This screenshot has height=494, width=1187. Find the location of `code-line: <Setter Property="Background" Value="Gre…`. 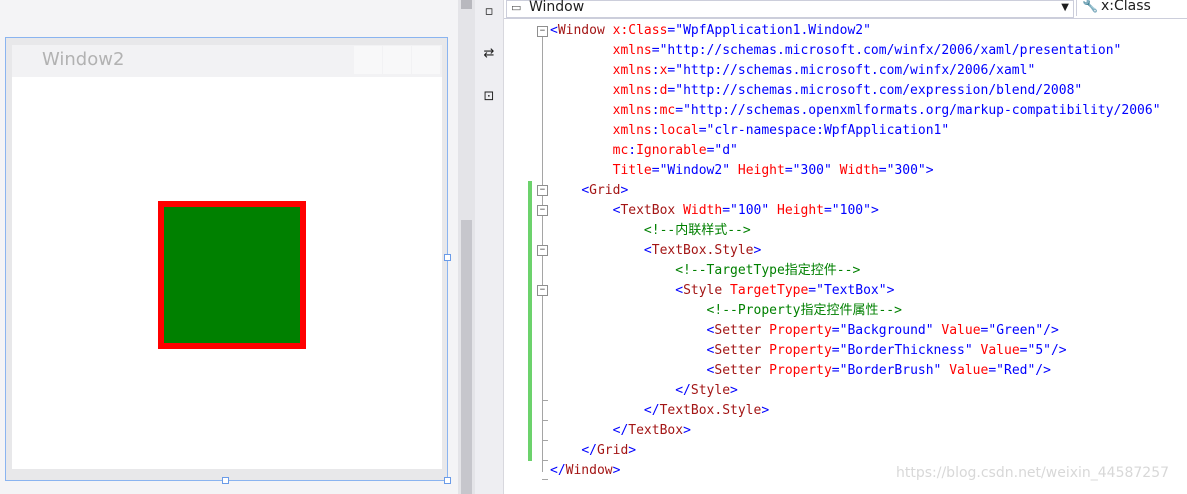

code-line: <Setter Property="Background" Value="Gre… is located at coordinates (855, 331).